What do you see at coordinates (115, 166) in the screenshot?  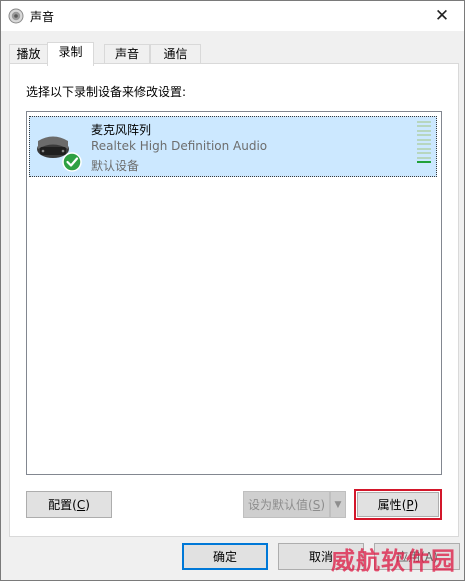 I see `device-status: 默认设备` at bounding box center [115, 166].